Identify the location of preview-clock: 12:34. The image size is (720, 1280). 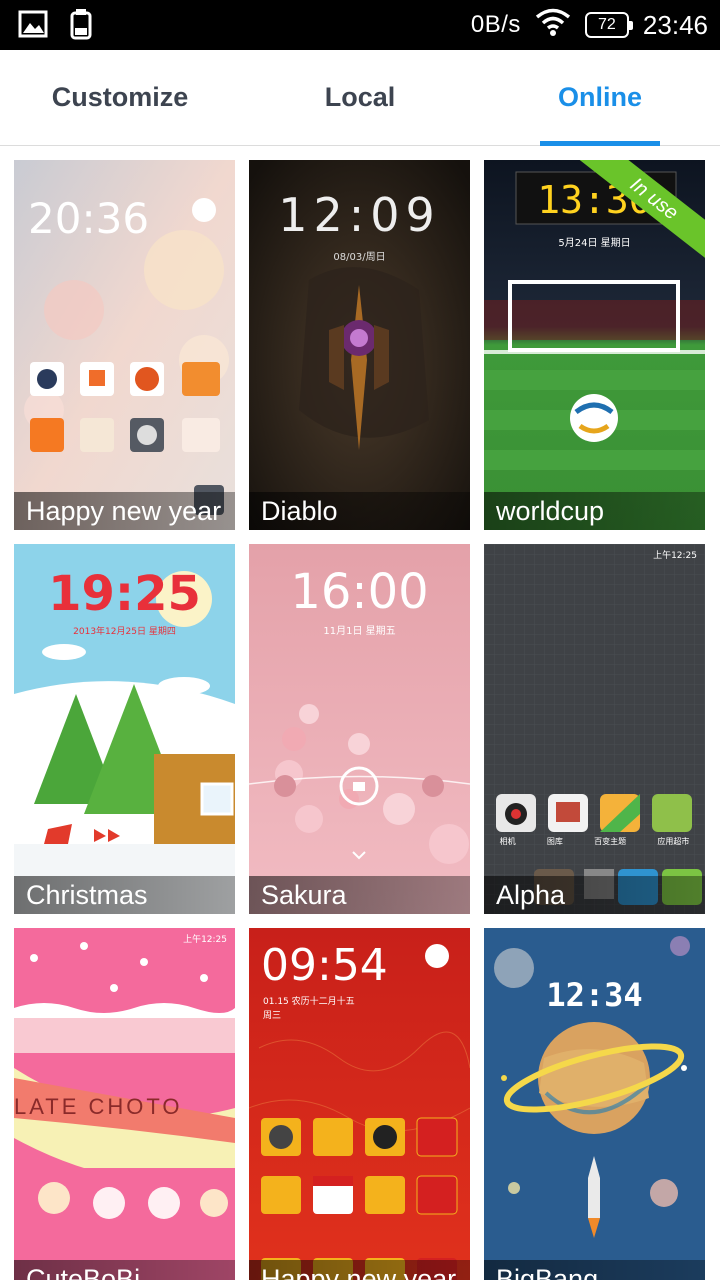
(594, 995).